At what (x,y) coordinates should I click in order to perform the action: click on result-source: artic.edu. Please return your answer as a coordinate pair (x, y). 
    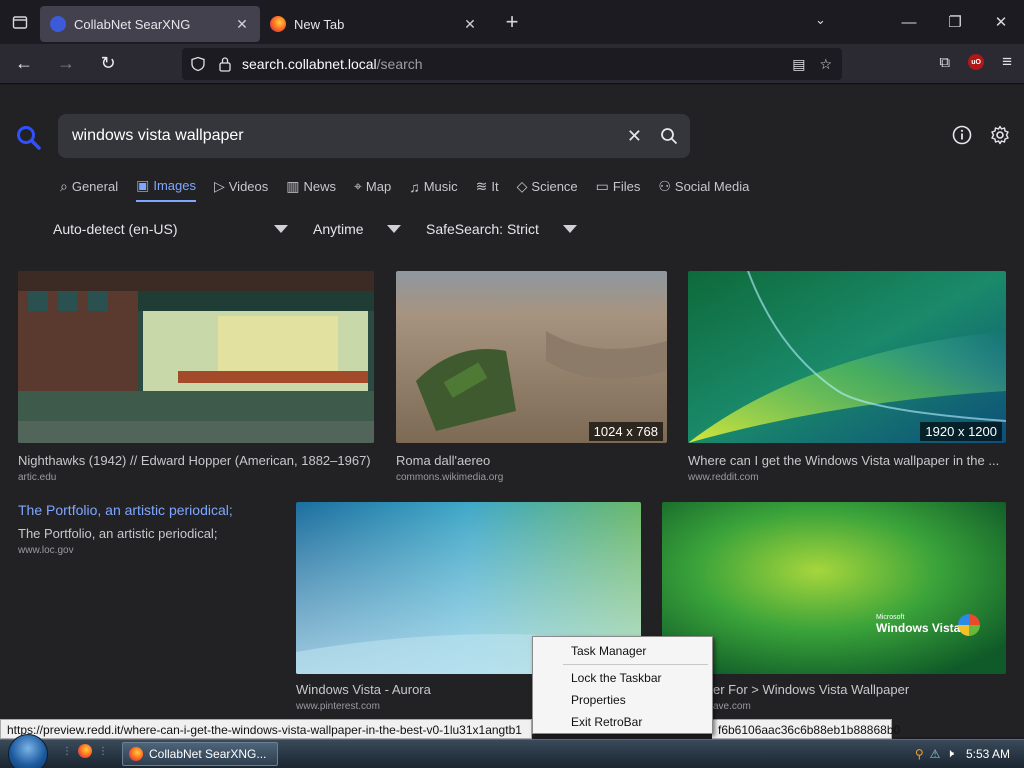
    Looking at the image, I should click on (37, 477).